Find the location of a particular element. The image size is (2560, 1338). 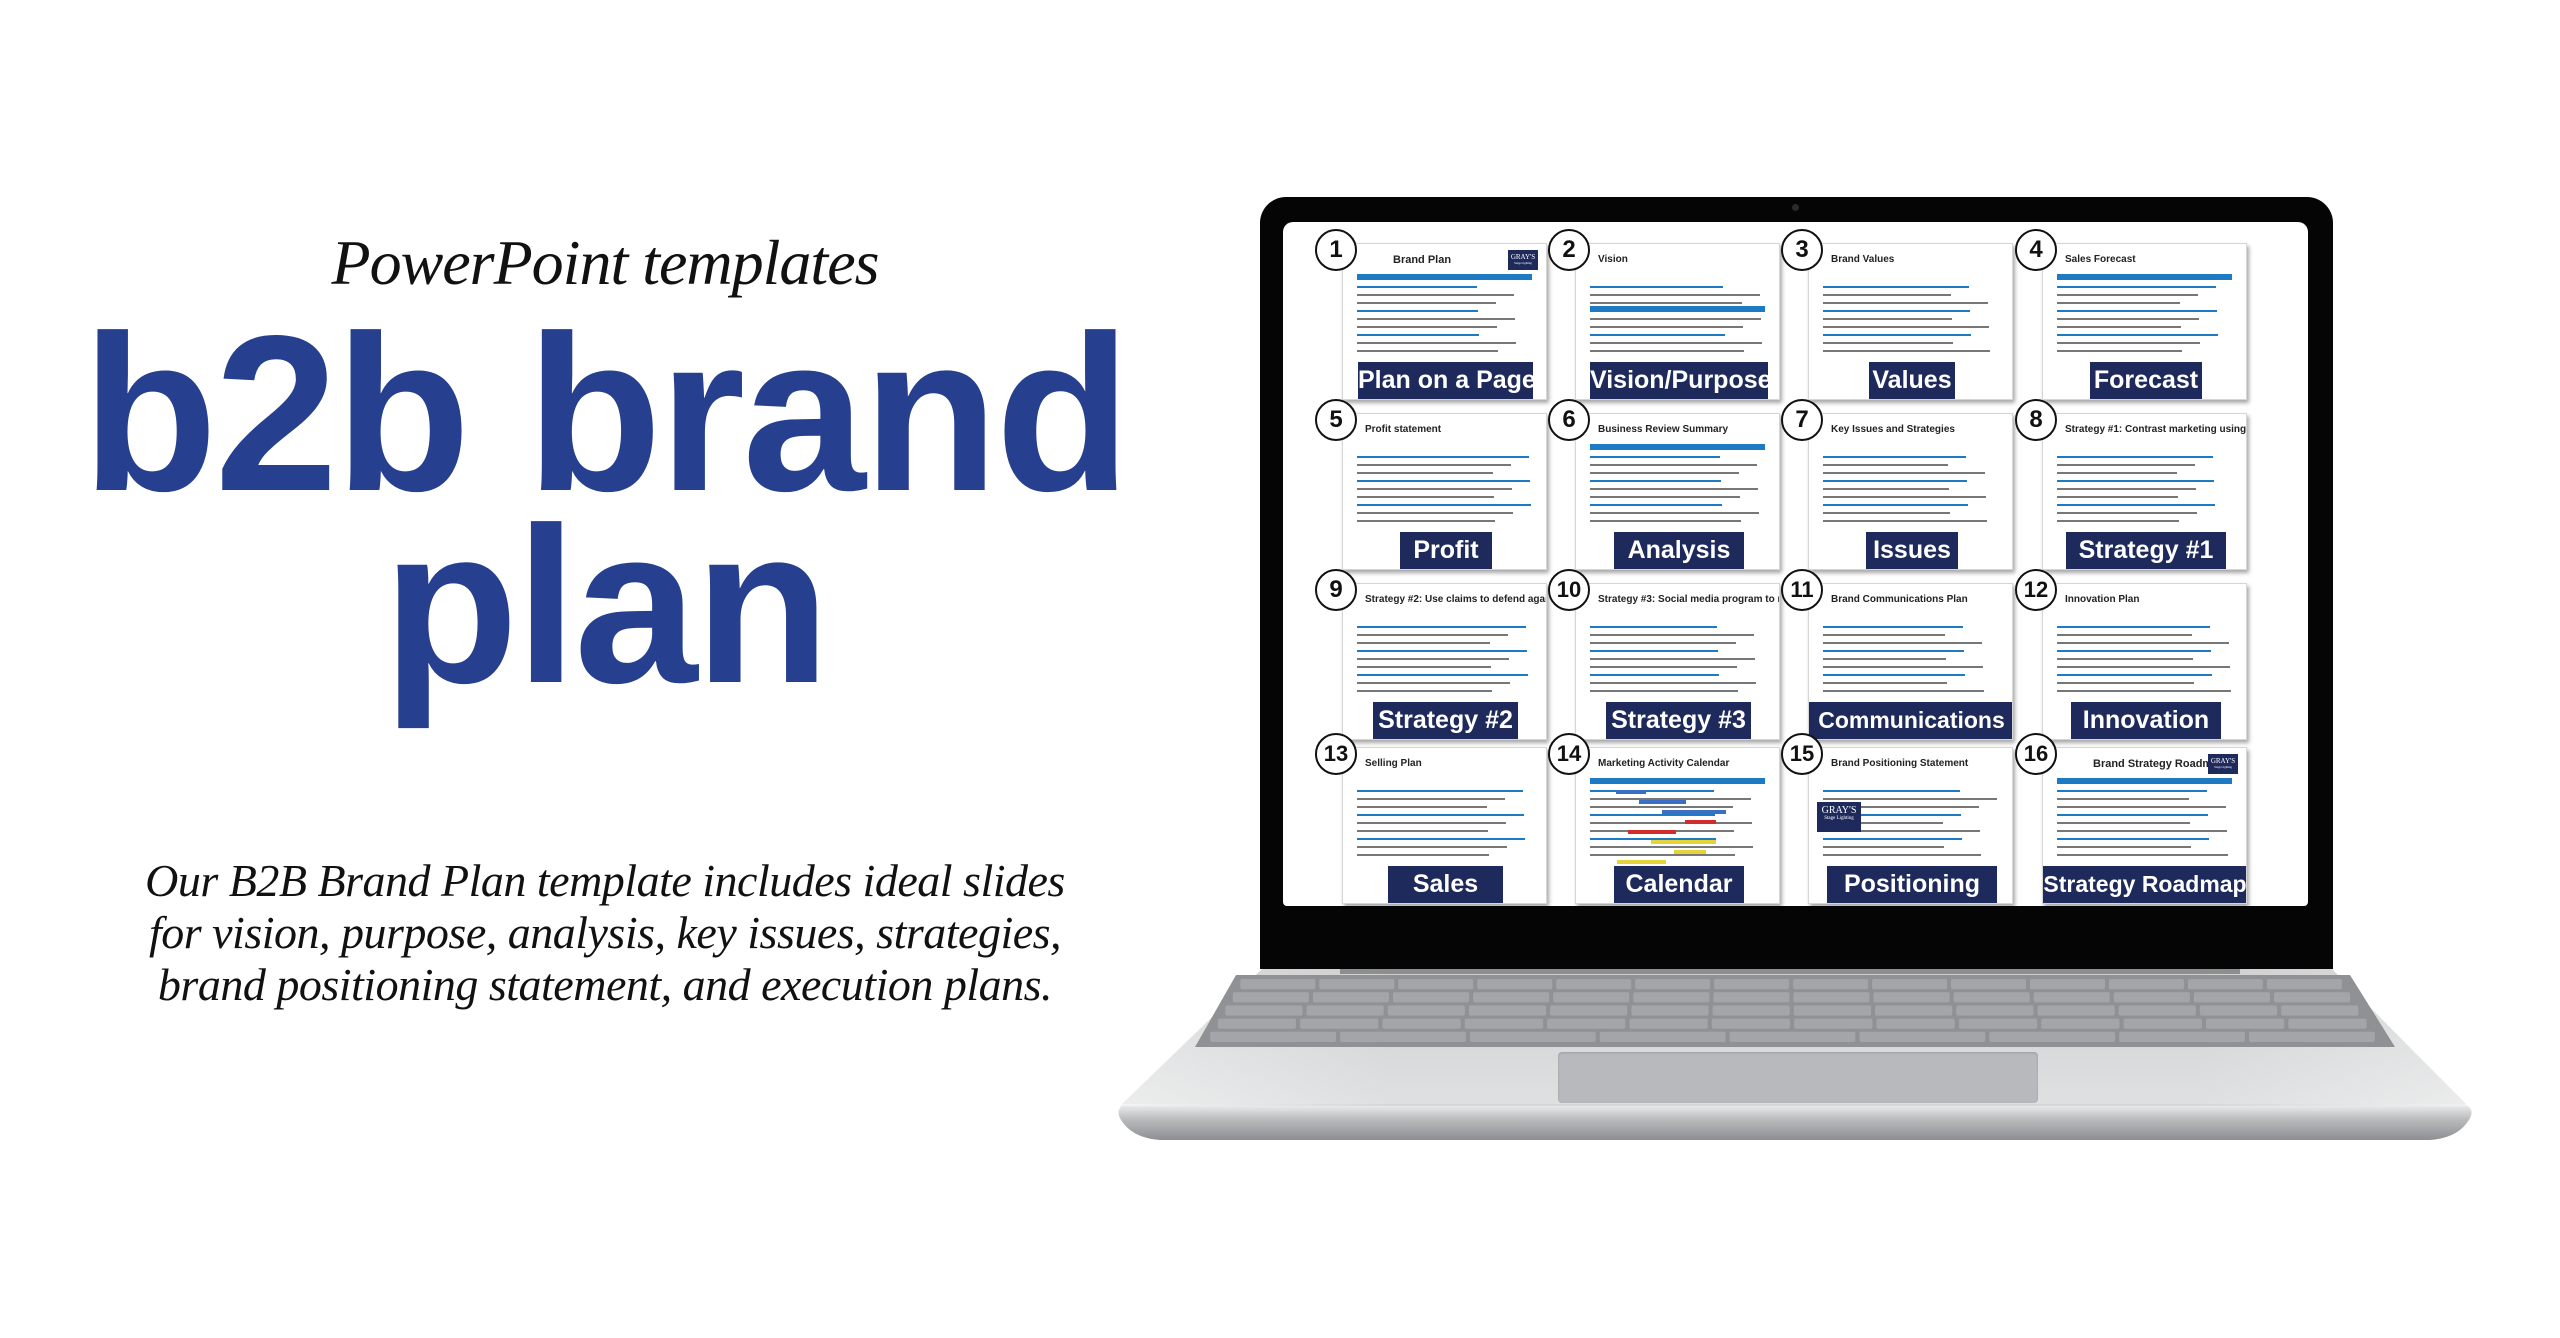

slide-label: Values is located at coordinates (1912, 380).